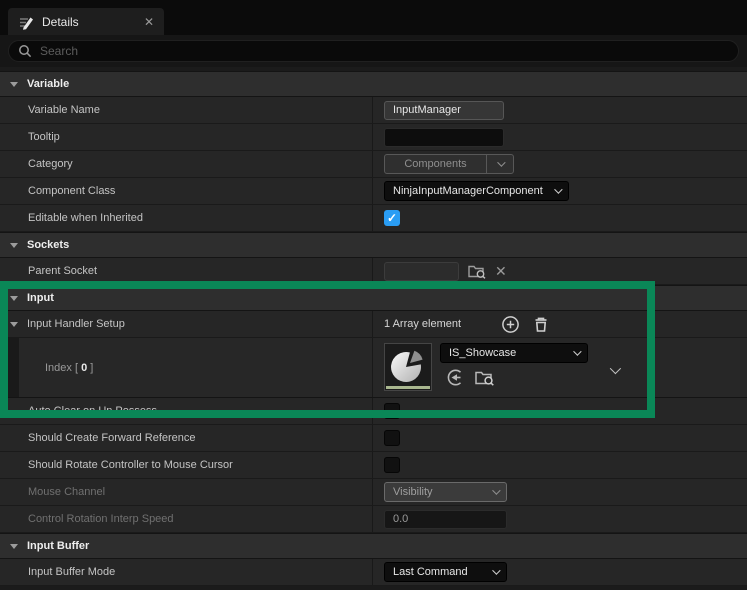 The image size is (747, 590). What do you see at coordinates (50, 164) in the screenshot?
I see `row-label: Category` at bounding box center [50, 164].